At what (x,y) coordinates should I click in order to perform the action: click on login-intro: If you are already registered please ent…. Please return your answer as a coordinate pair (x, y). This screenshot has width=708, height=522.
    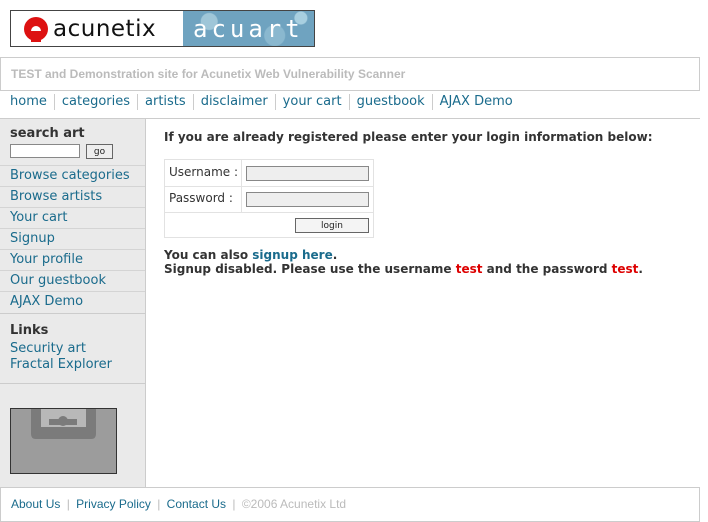
    Looking at the image, I should click on (408, 137).